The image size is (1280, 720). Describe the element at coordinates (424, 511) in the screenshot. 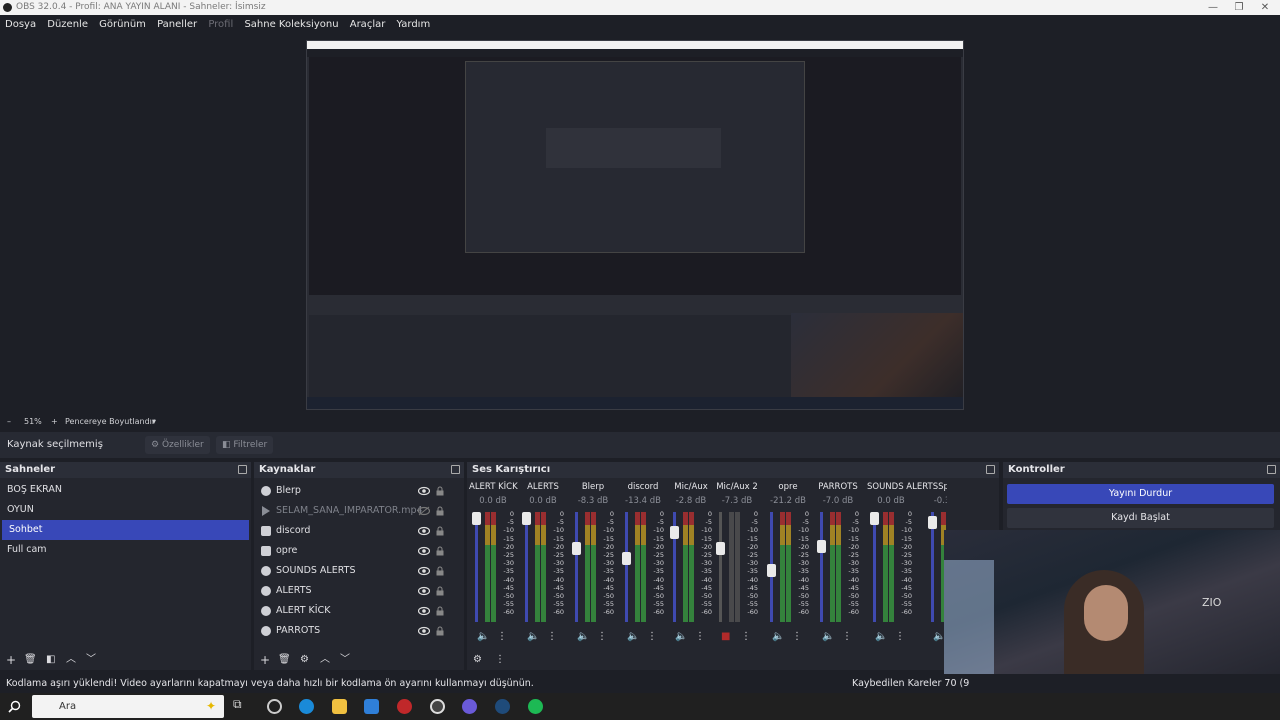

I see `eye-hidden-icon` at that location.